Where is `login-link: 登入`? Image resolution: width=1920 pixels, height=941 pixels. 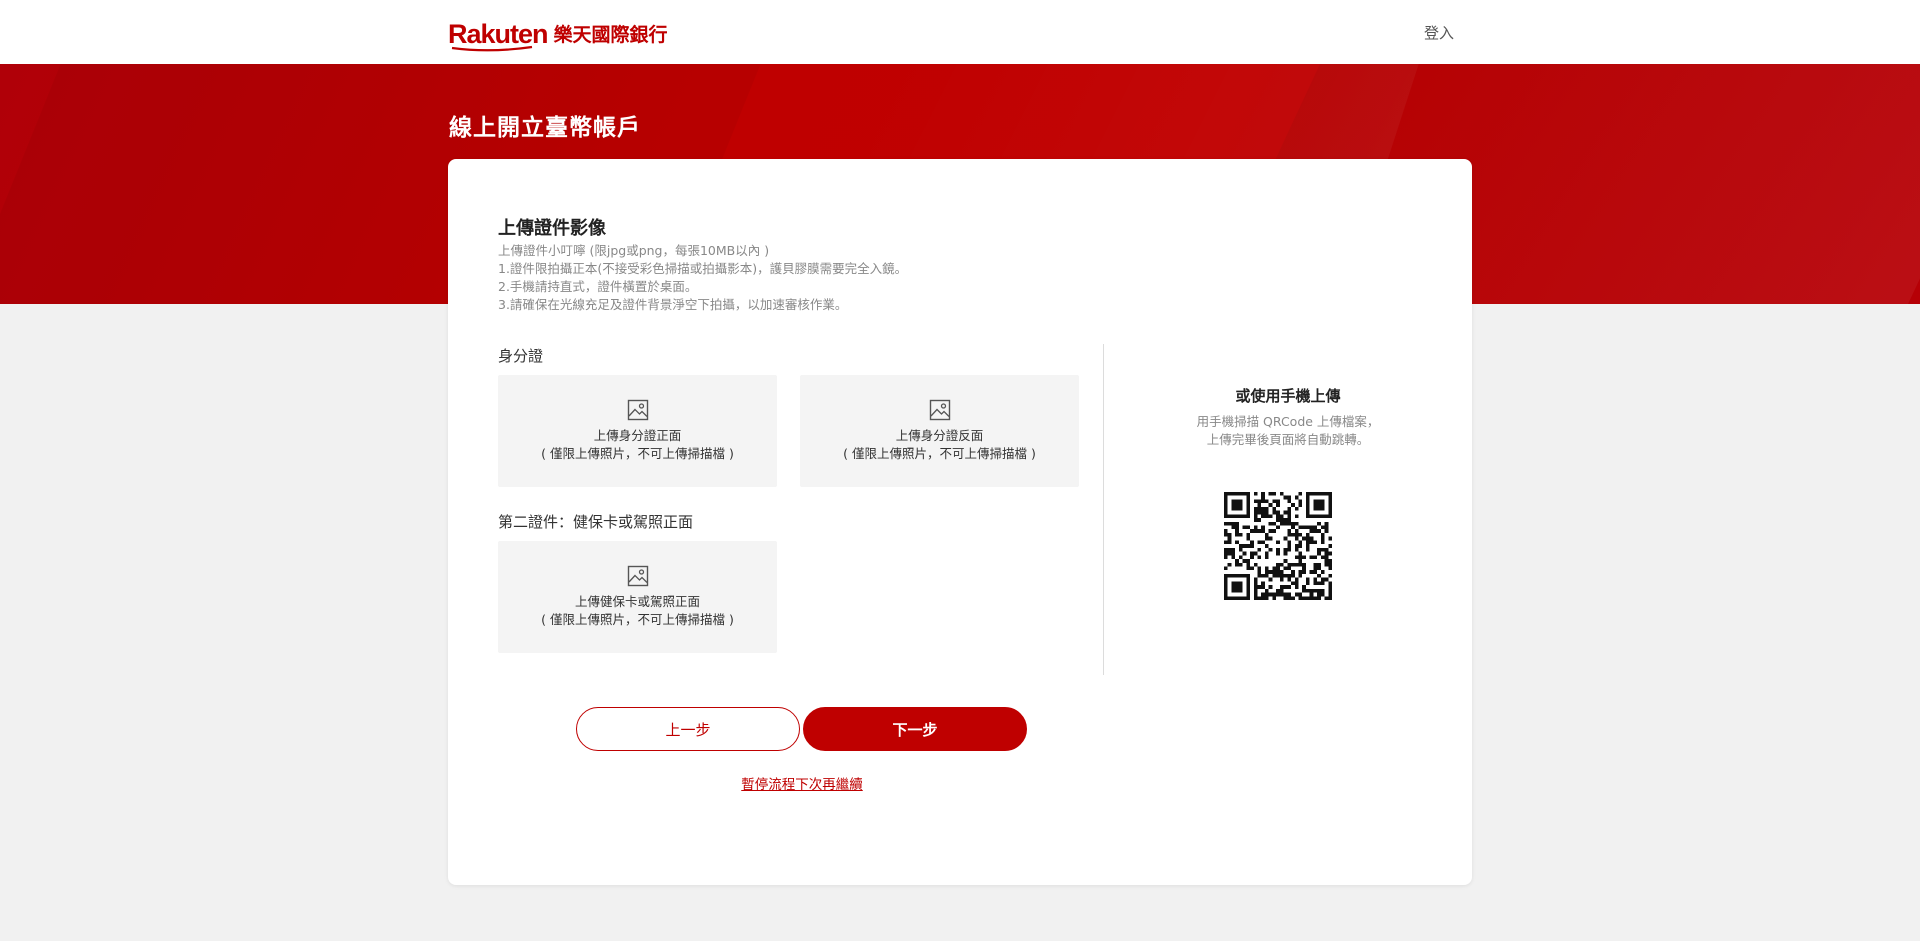 login-link: 登入 is located at coordinates (1439, 32).